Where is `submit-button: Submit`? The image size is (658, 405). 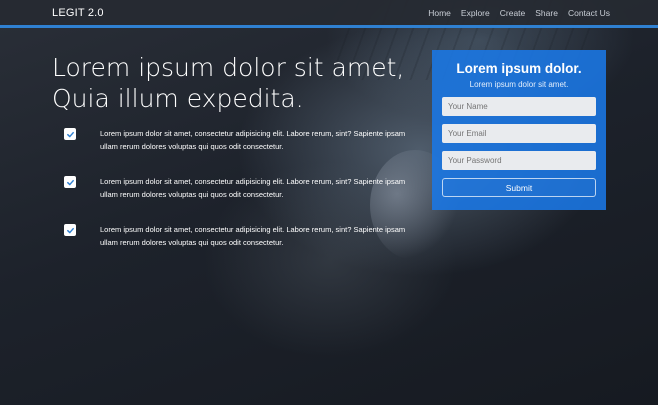
submit-button: Submit is located at coordinates (519, 187).